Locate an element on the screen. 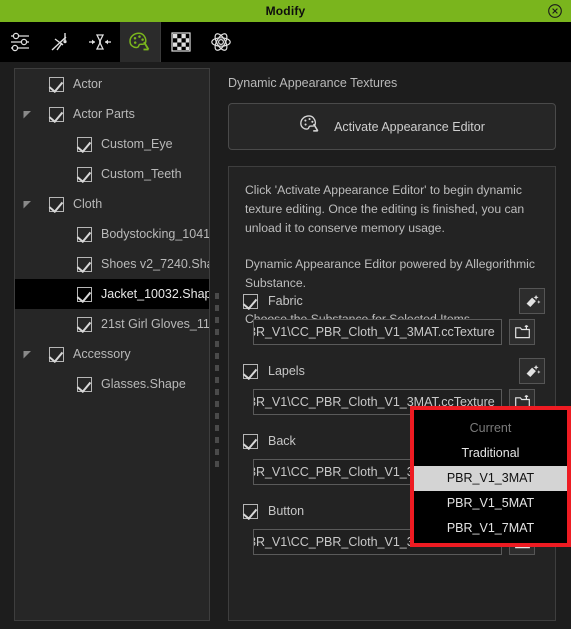 The image size is (571, 629). substance-header: Fabric is located at coordinates (394, 301).